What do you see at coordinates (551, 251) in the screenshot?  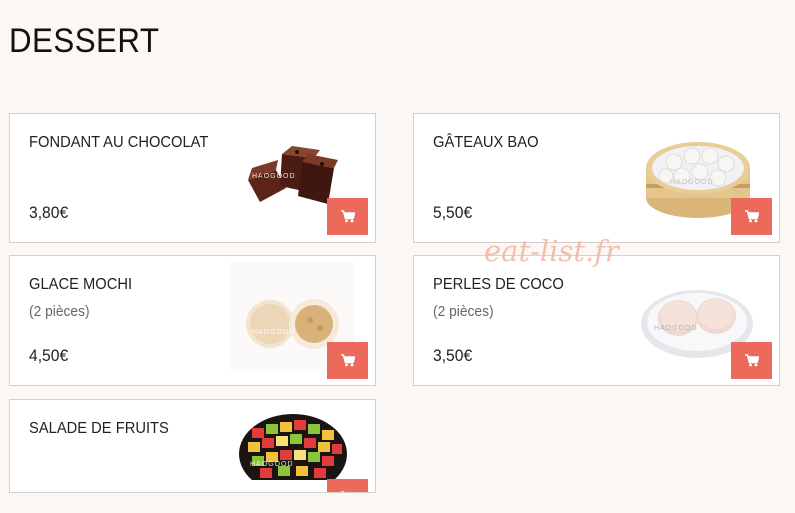 I see `watermark-text: eat-list.fr` at bounding box center [551, 251].